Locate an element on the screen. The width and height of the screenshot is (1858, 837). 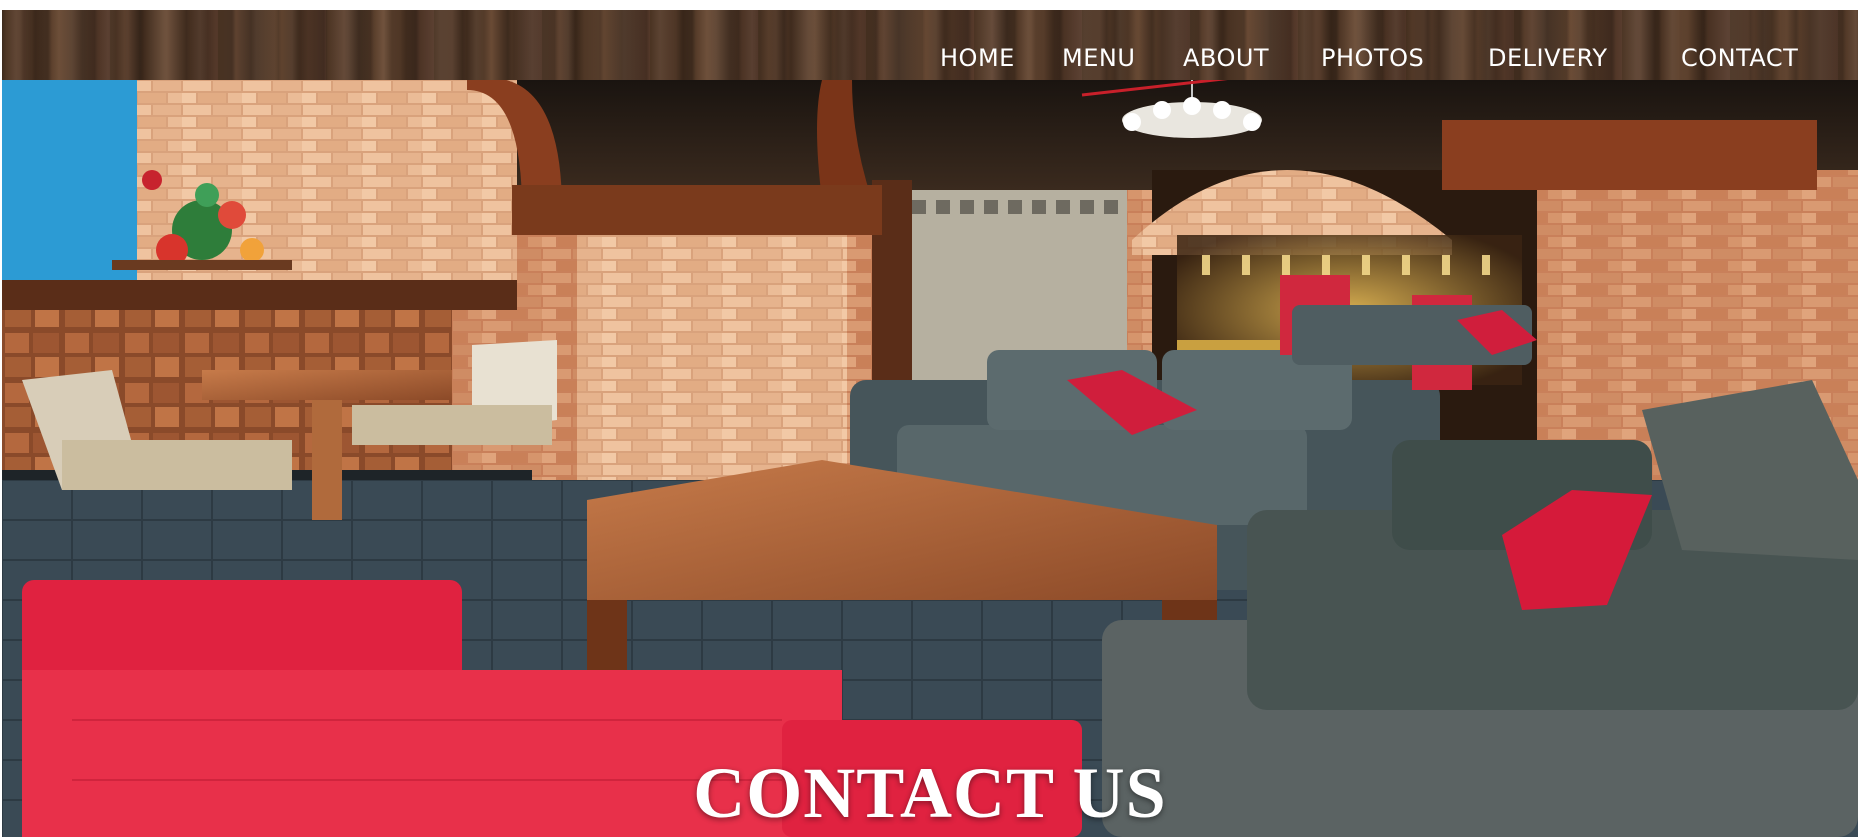
nav-home: HOME is located at coordinates (977, 58).